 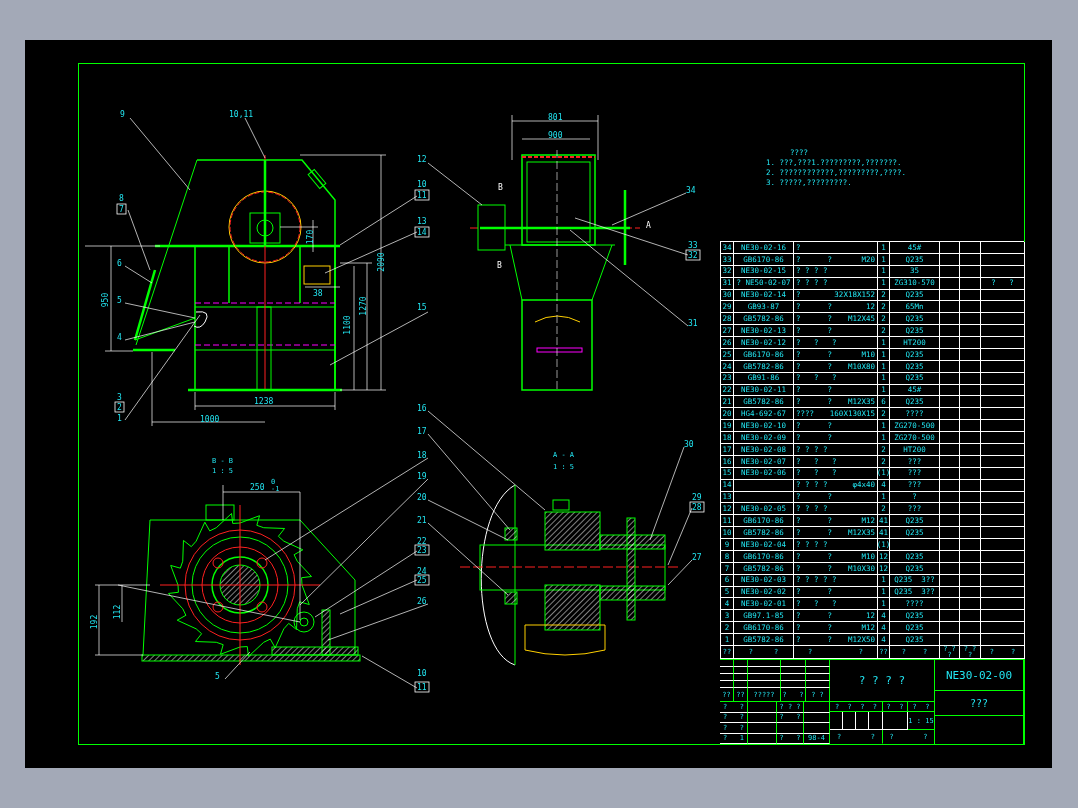 I want to click on part-number: 9, so click(x=122, y=114).